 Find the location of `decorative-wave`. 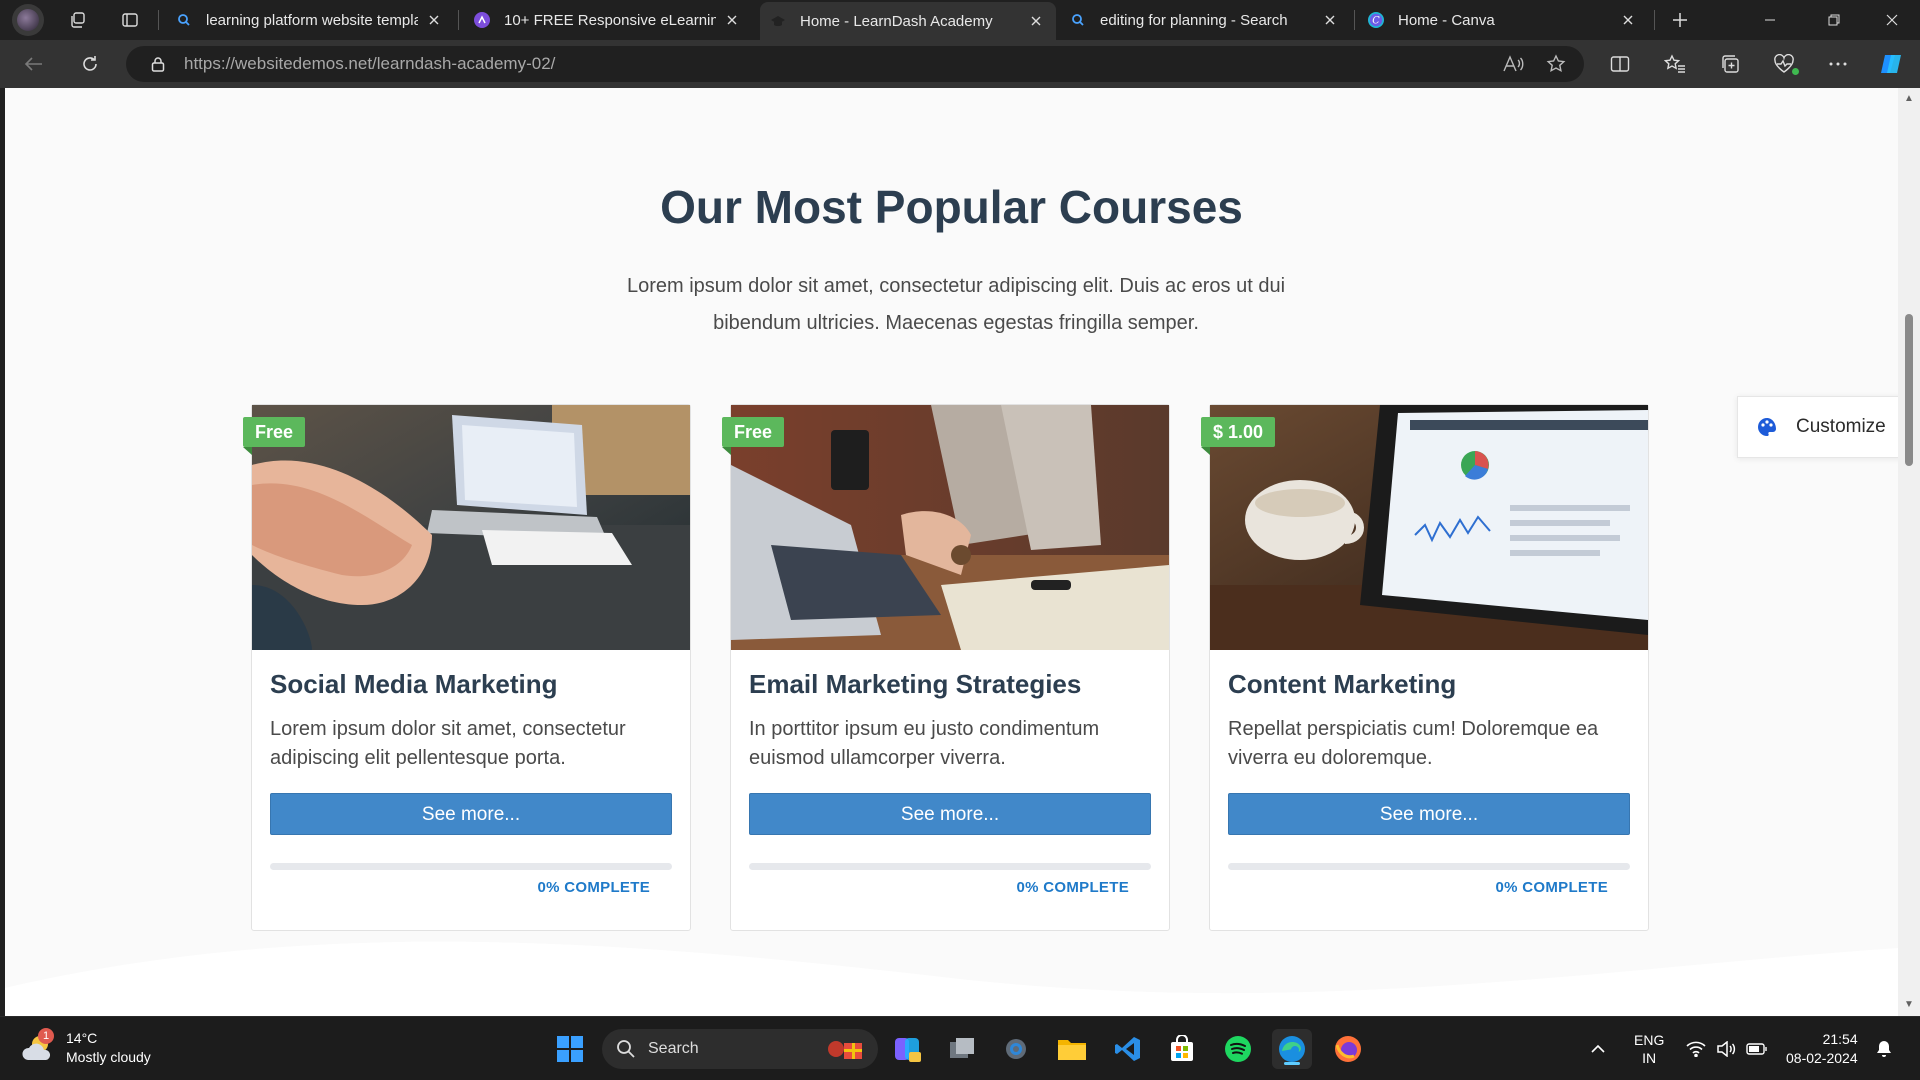

decorative-wave is located at coordinates (951, 978).